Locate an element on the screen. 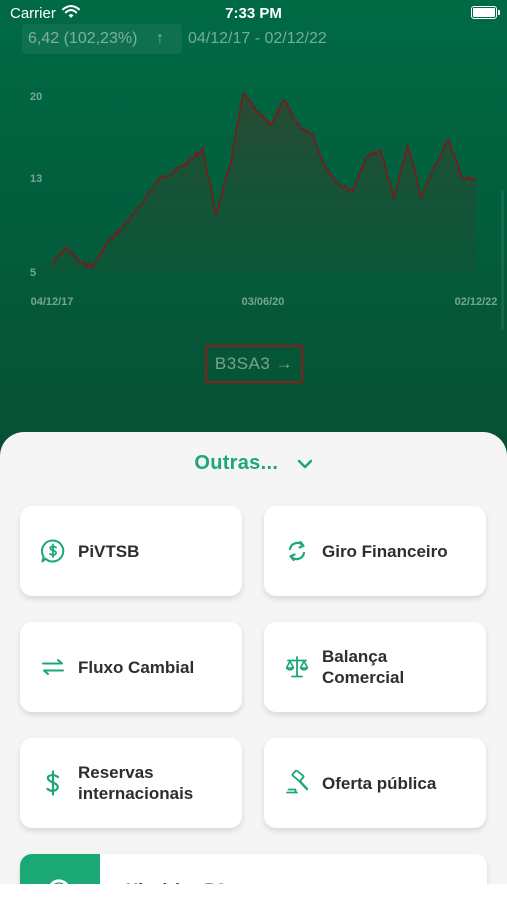 Image resolution: width=507 pixels, height=900 pixels. card-label: Balança Comercial is located at coordinates (402, 667).